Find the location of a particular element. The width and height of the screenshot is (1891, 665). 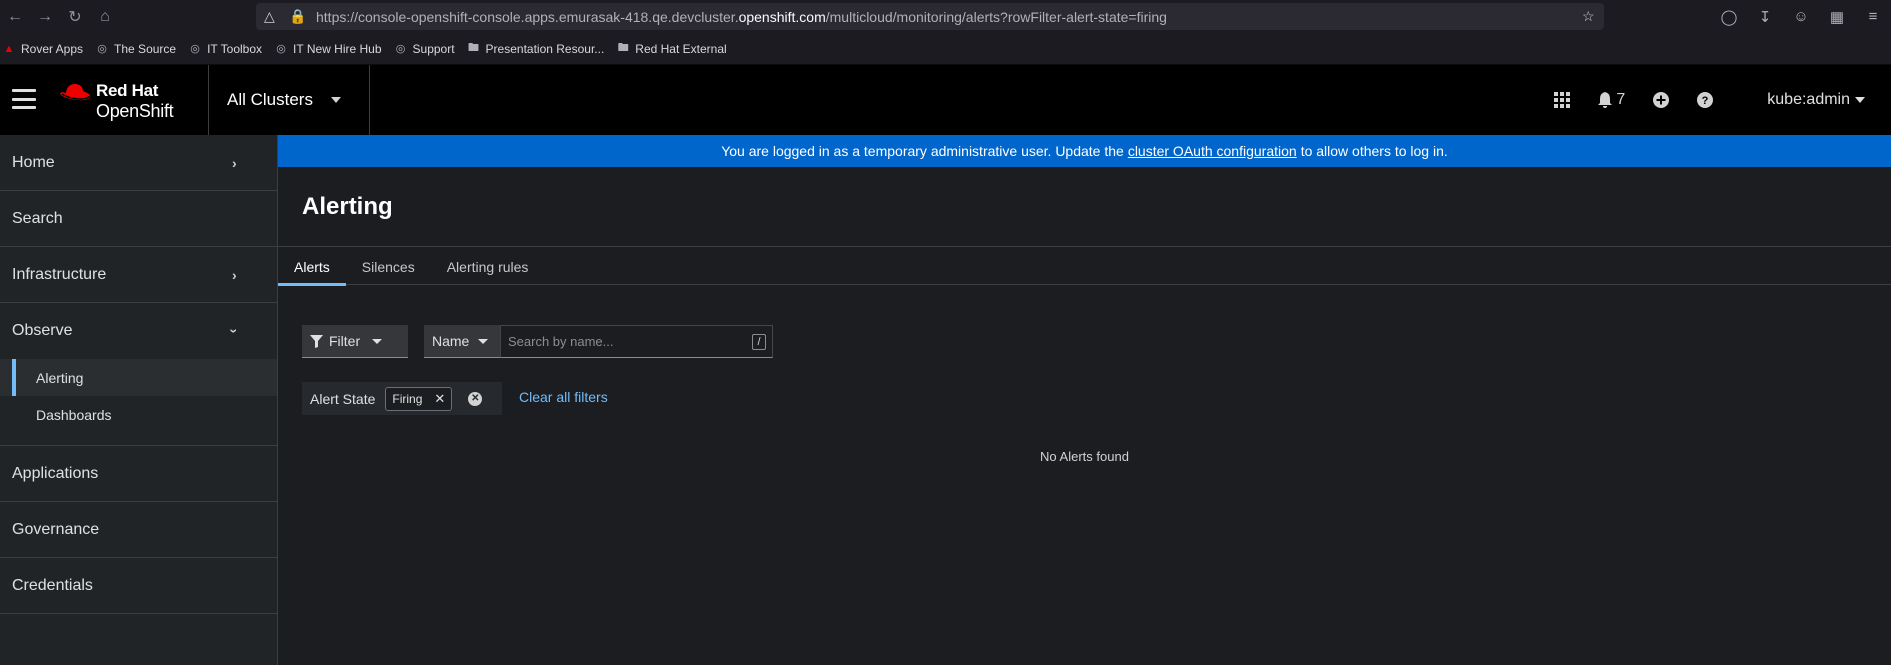

search-input is located at coordinates (621, 341).